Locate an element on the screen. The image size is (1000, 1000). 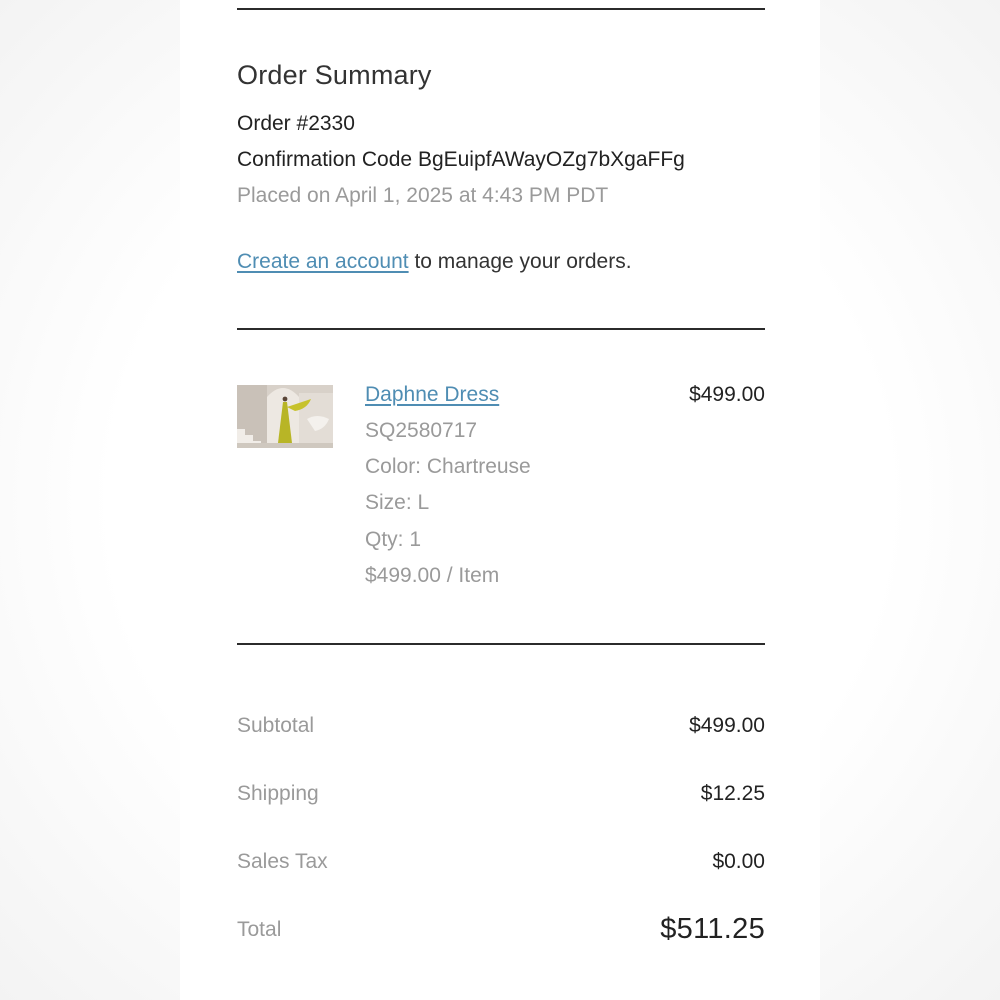
order-summary-title: Order Summary is located at coordinates (334, 75).